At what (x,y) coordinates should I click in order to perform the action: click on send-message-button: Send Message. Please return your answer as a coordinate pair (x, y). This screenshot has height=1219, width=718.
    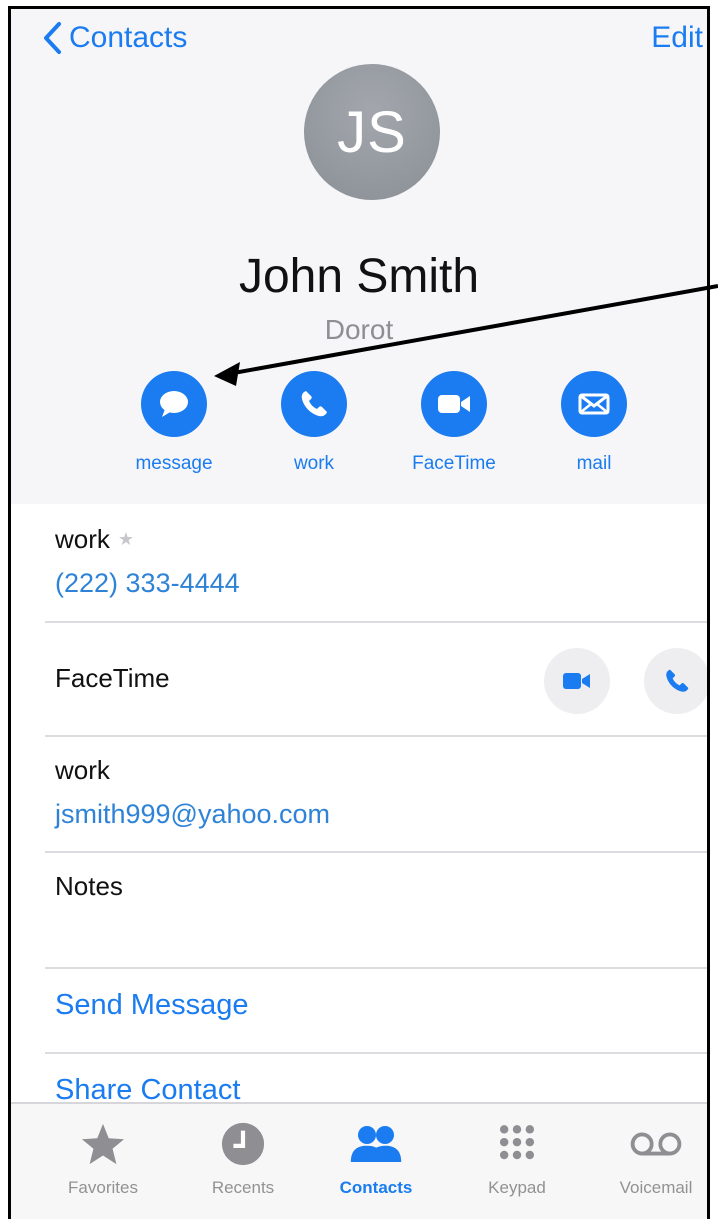
    Looking at the image, I should click on (151, 1005).